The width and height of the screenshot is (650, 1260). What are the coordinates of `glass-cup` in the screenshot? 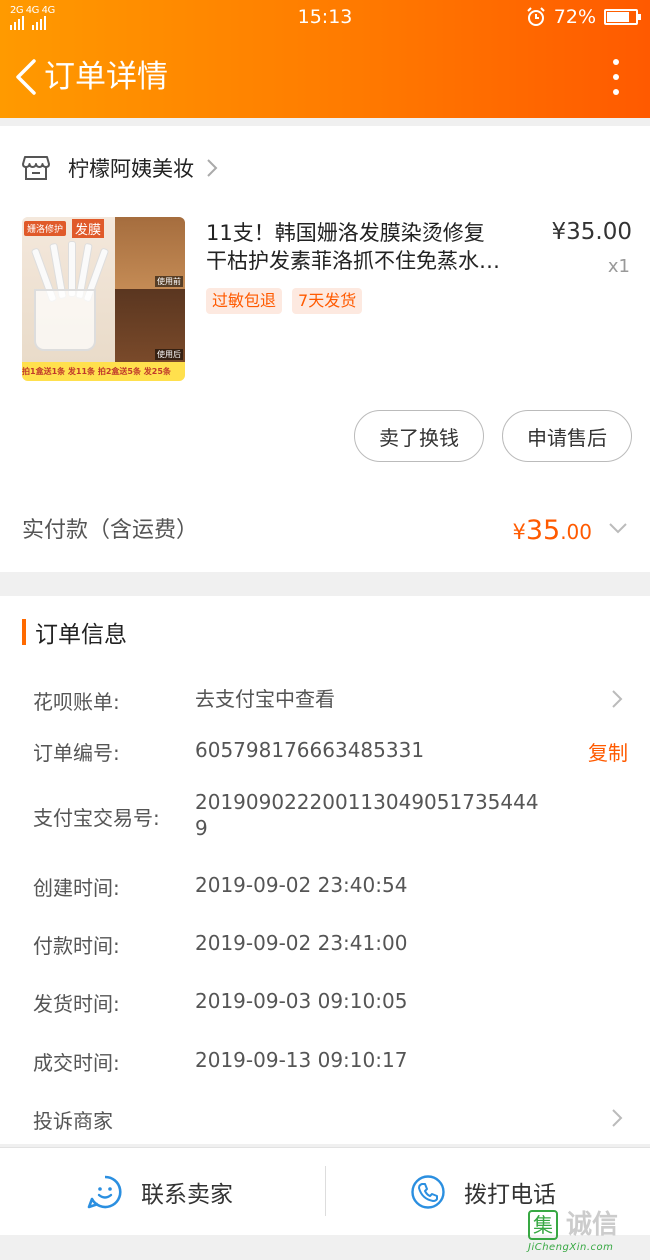 It's located at (65, 320).